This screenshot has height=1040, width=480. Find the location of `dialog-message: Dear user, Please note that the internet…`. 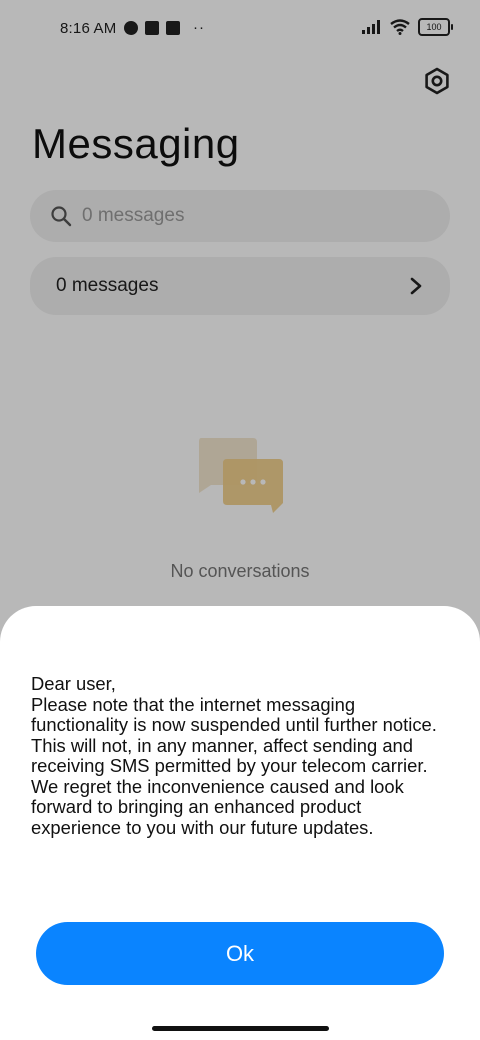

dialog-message: Dear user, Please note that the internet… is located at coordinates (243, 755).